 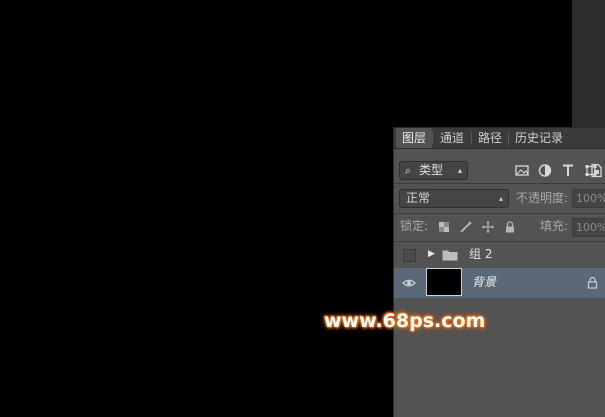 I want to click on opacity-label: 不透明度:, so click(x=542, y=198).